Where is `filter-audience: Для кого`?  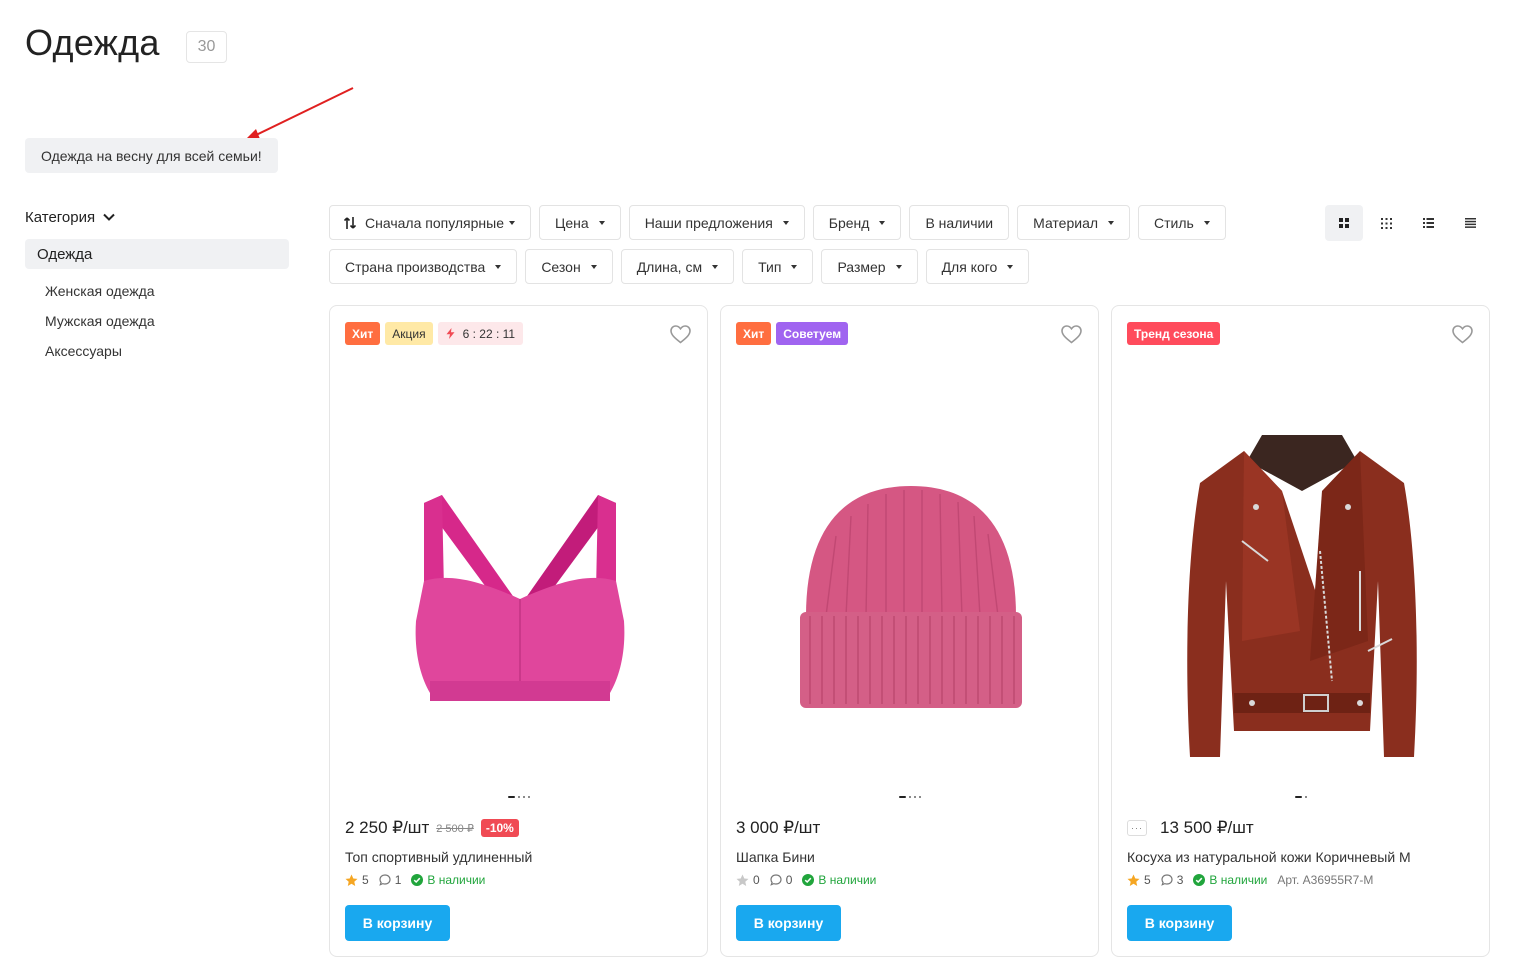
filter-audience: Для кого is located at coordinates (977, 266).